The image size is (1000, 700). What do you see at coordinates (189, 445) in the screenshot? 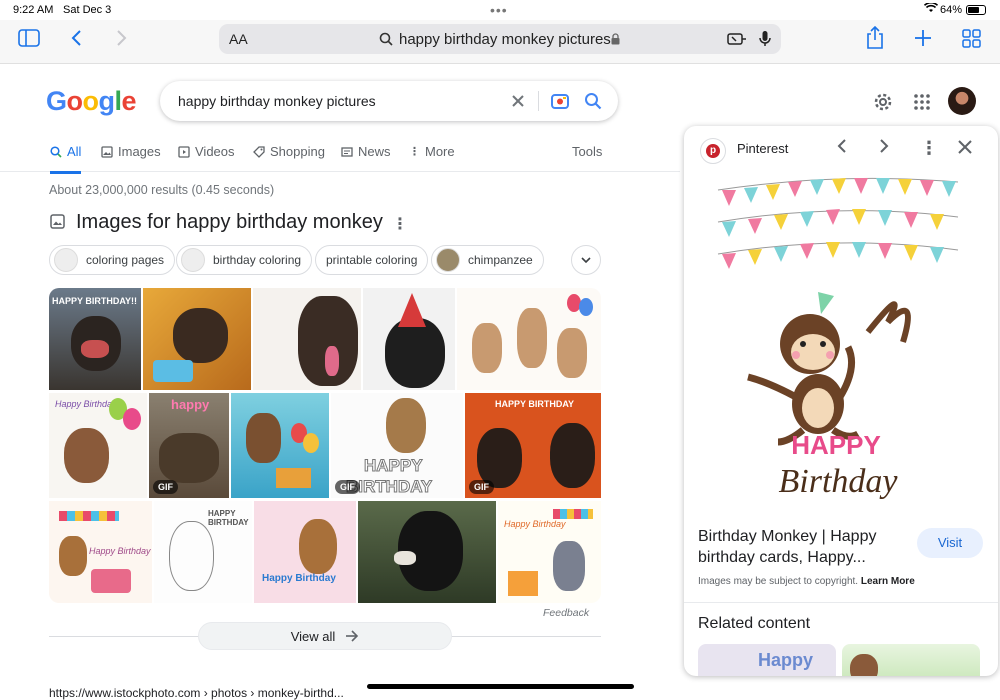
I see `image-result: happy GIF` at bounding box center [189, 445].